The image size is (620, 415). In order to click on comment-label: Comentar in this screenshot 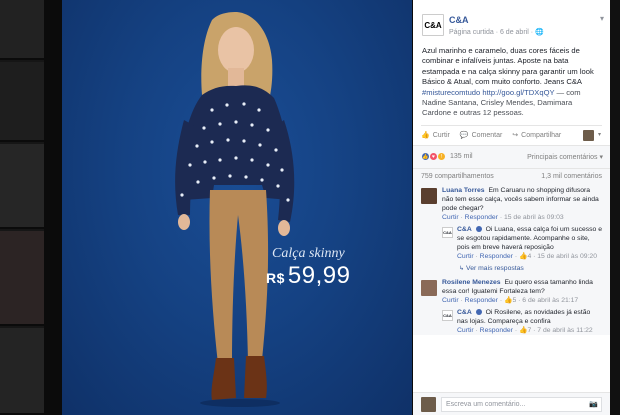, I will do `click(487, 135)`.